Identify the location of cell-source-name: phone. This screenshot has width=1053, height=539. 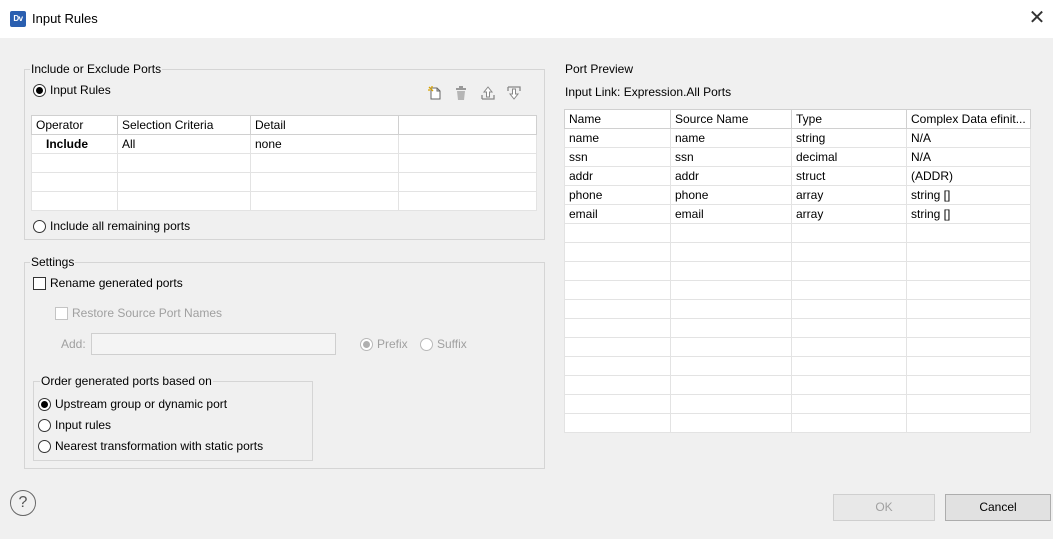
(731, 195).